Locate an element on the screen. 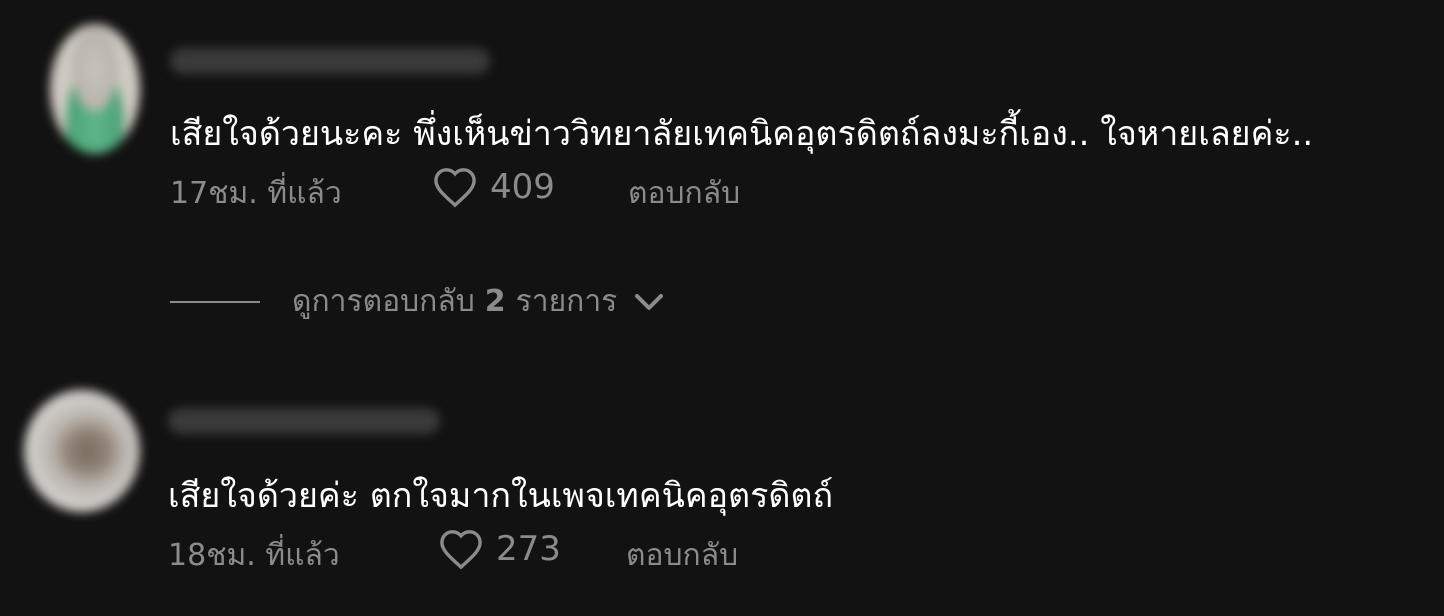  divider-line is located at coordinates (215, 301).